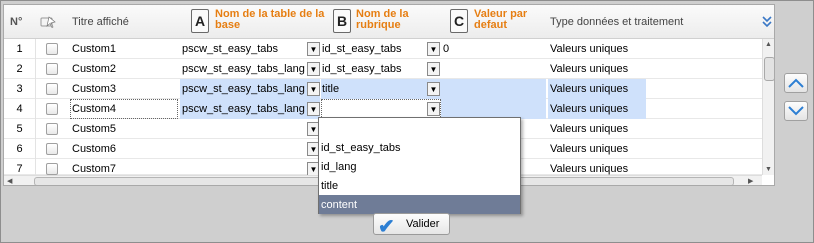 This screenshot has width=814, height=243. Describe the element at coordinates (419, 128) in the screenshot. I see `dropdown-option` at that location.